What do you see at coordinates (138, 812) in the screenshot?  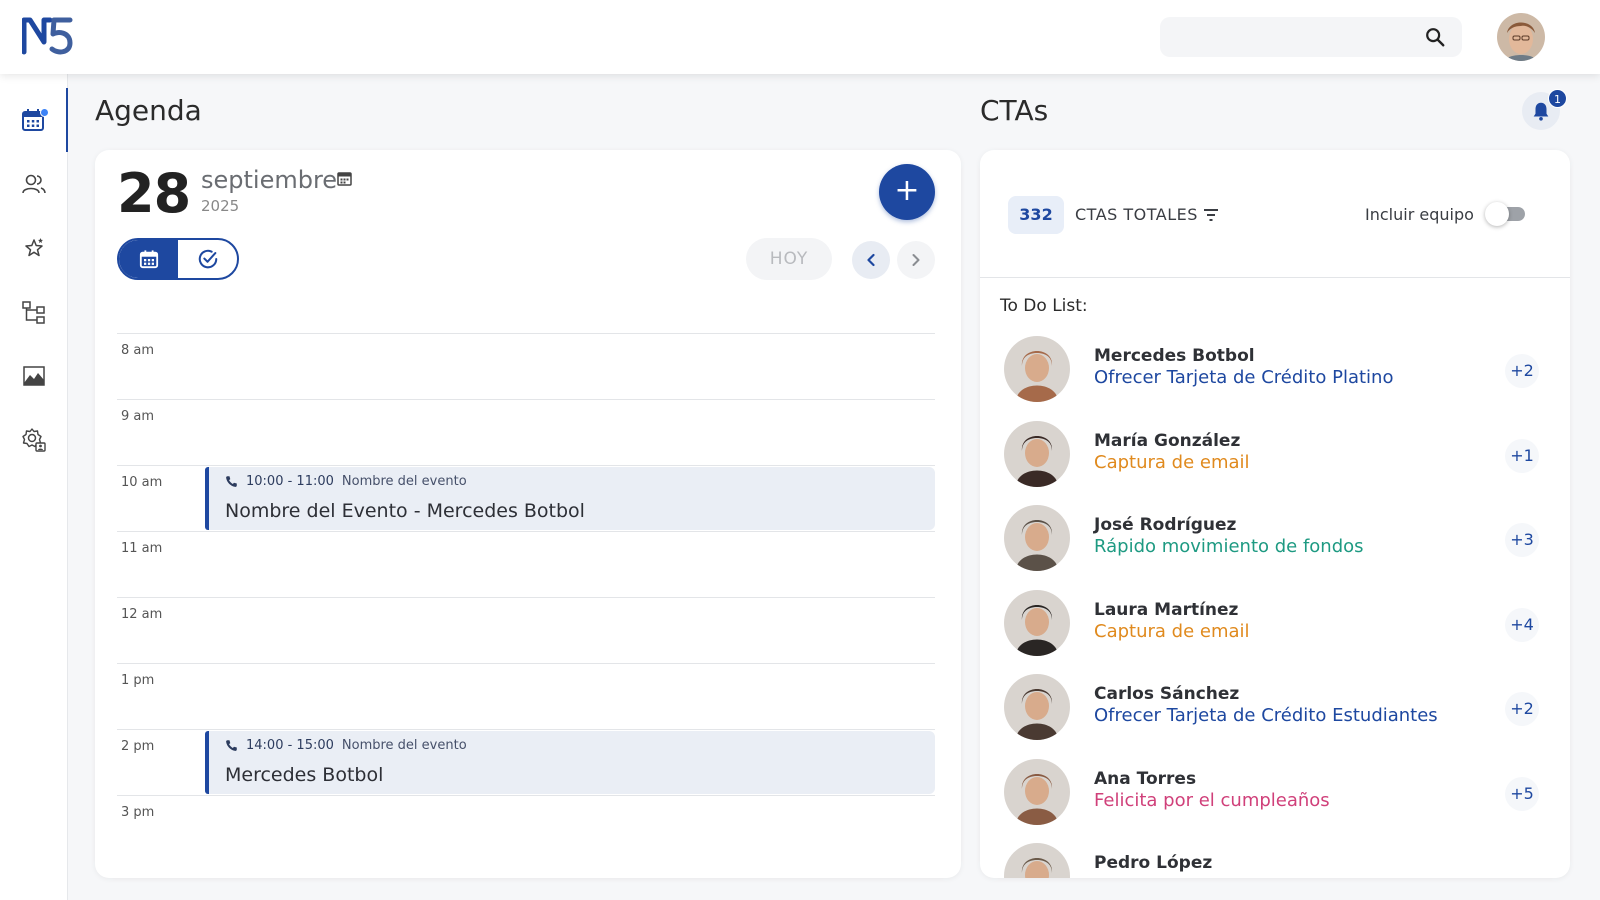 I see `time-slot-label: 3 pm` at bounding box center [138, 812].